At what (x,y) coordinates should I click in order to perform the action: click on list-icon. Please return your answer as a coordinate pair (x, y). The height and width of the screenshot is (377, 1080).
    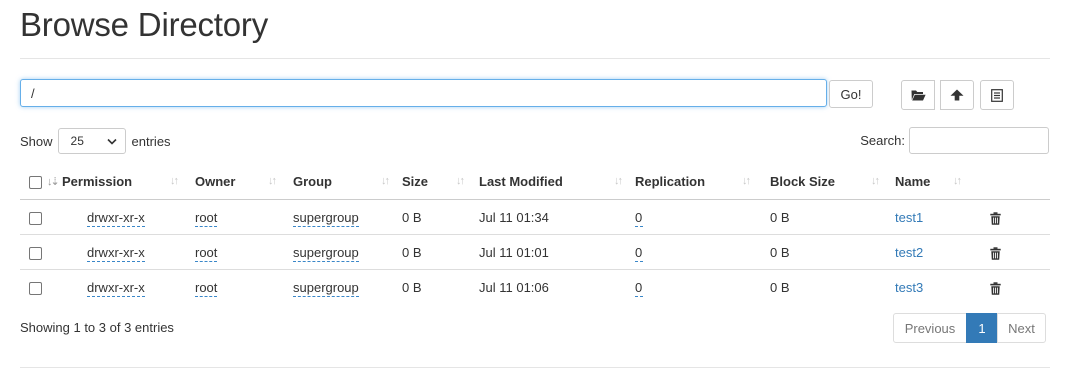
    Looking at the image, I should click on (997, 95).